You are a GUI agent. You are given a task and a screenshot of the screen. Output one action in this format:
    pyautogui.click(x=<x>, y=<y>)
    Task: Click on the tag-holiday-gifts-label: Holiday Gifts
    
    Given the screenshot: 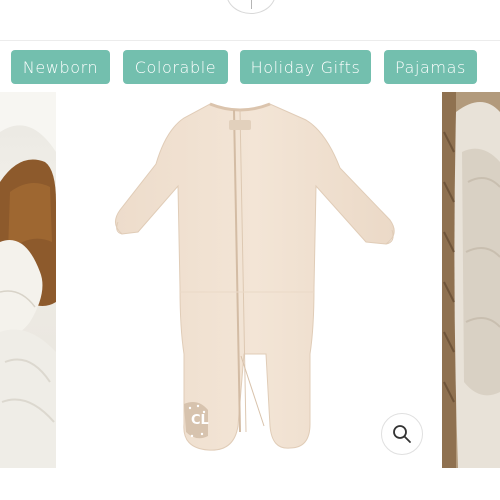 What is the action you would take?
    pyautogui.click(x=305, y=67)
    